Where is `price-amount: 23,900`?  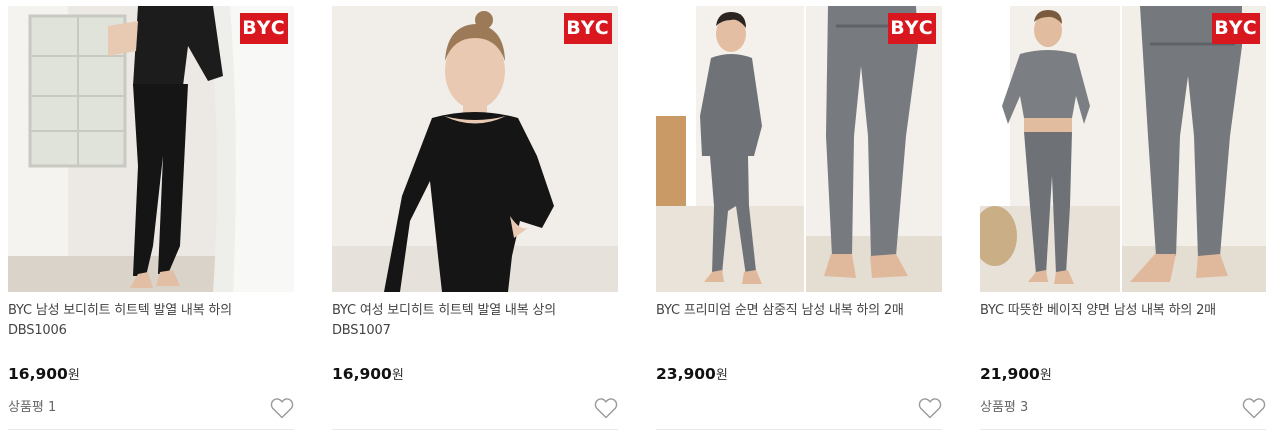 price-amount: 23,900 is located at coordinates (686, 374).